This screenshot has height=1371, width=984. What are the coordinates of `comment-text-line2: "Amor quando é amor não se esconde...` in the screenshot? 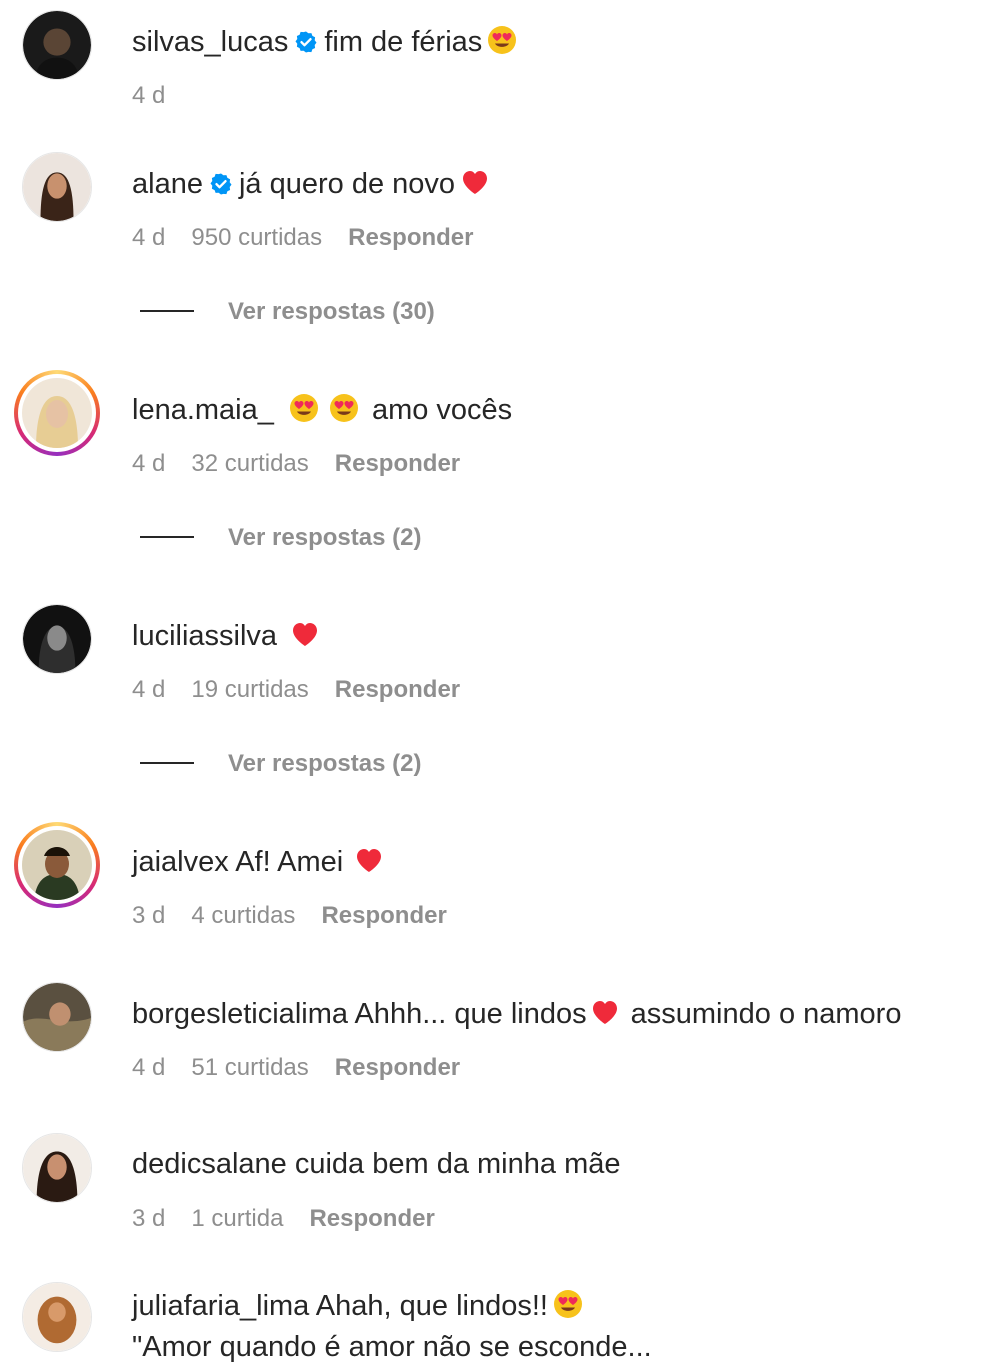 It's located at (392, 1347).